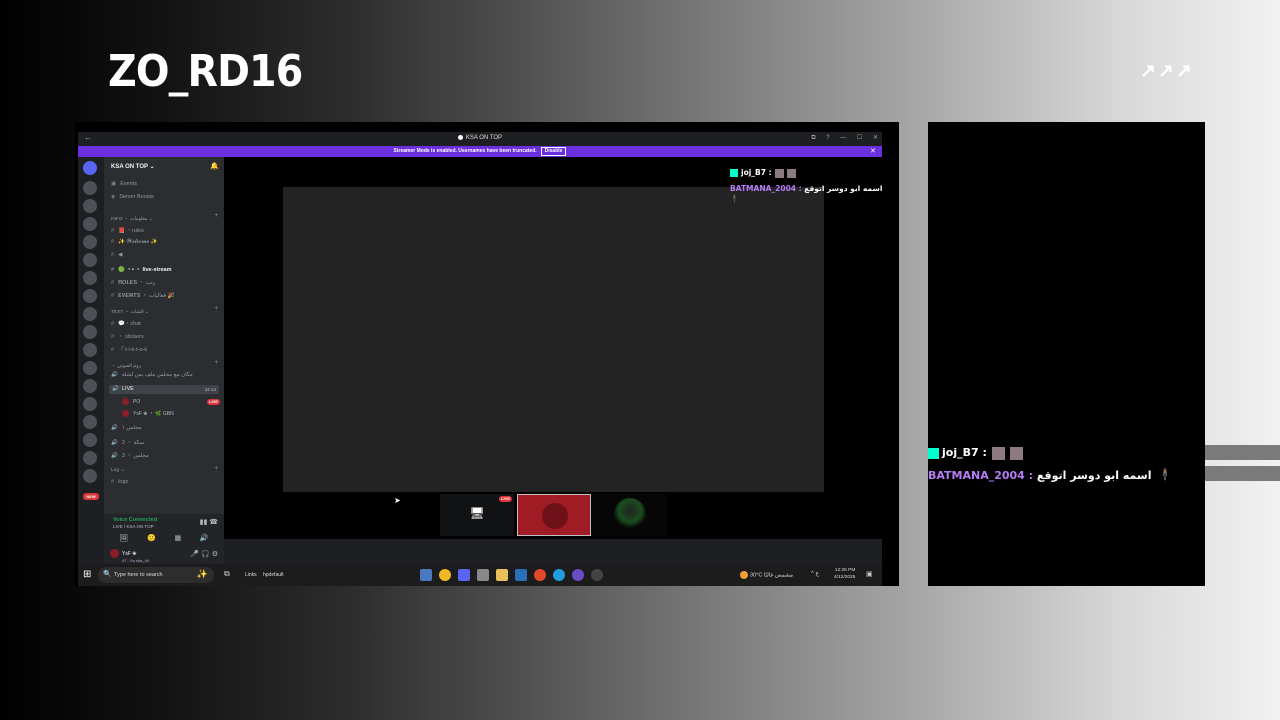 This screenshot has width=1280, height=720. Describe the element at coordinates (215, 554) in the screenshot. I see `settings-icon: ⚙` at that location.